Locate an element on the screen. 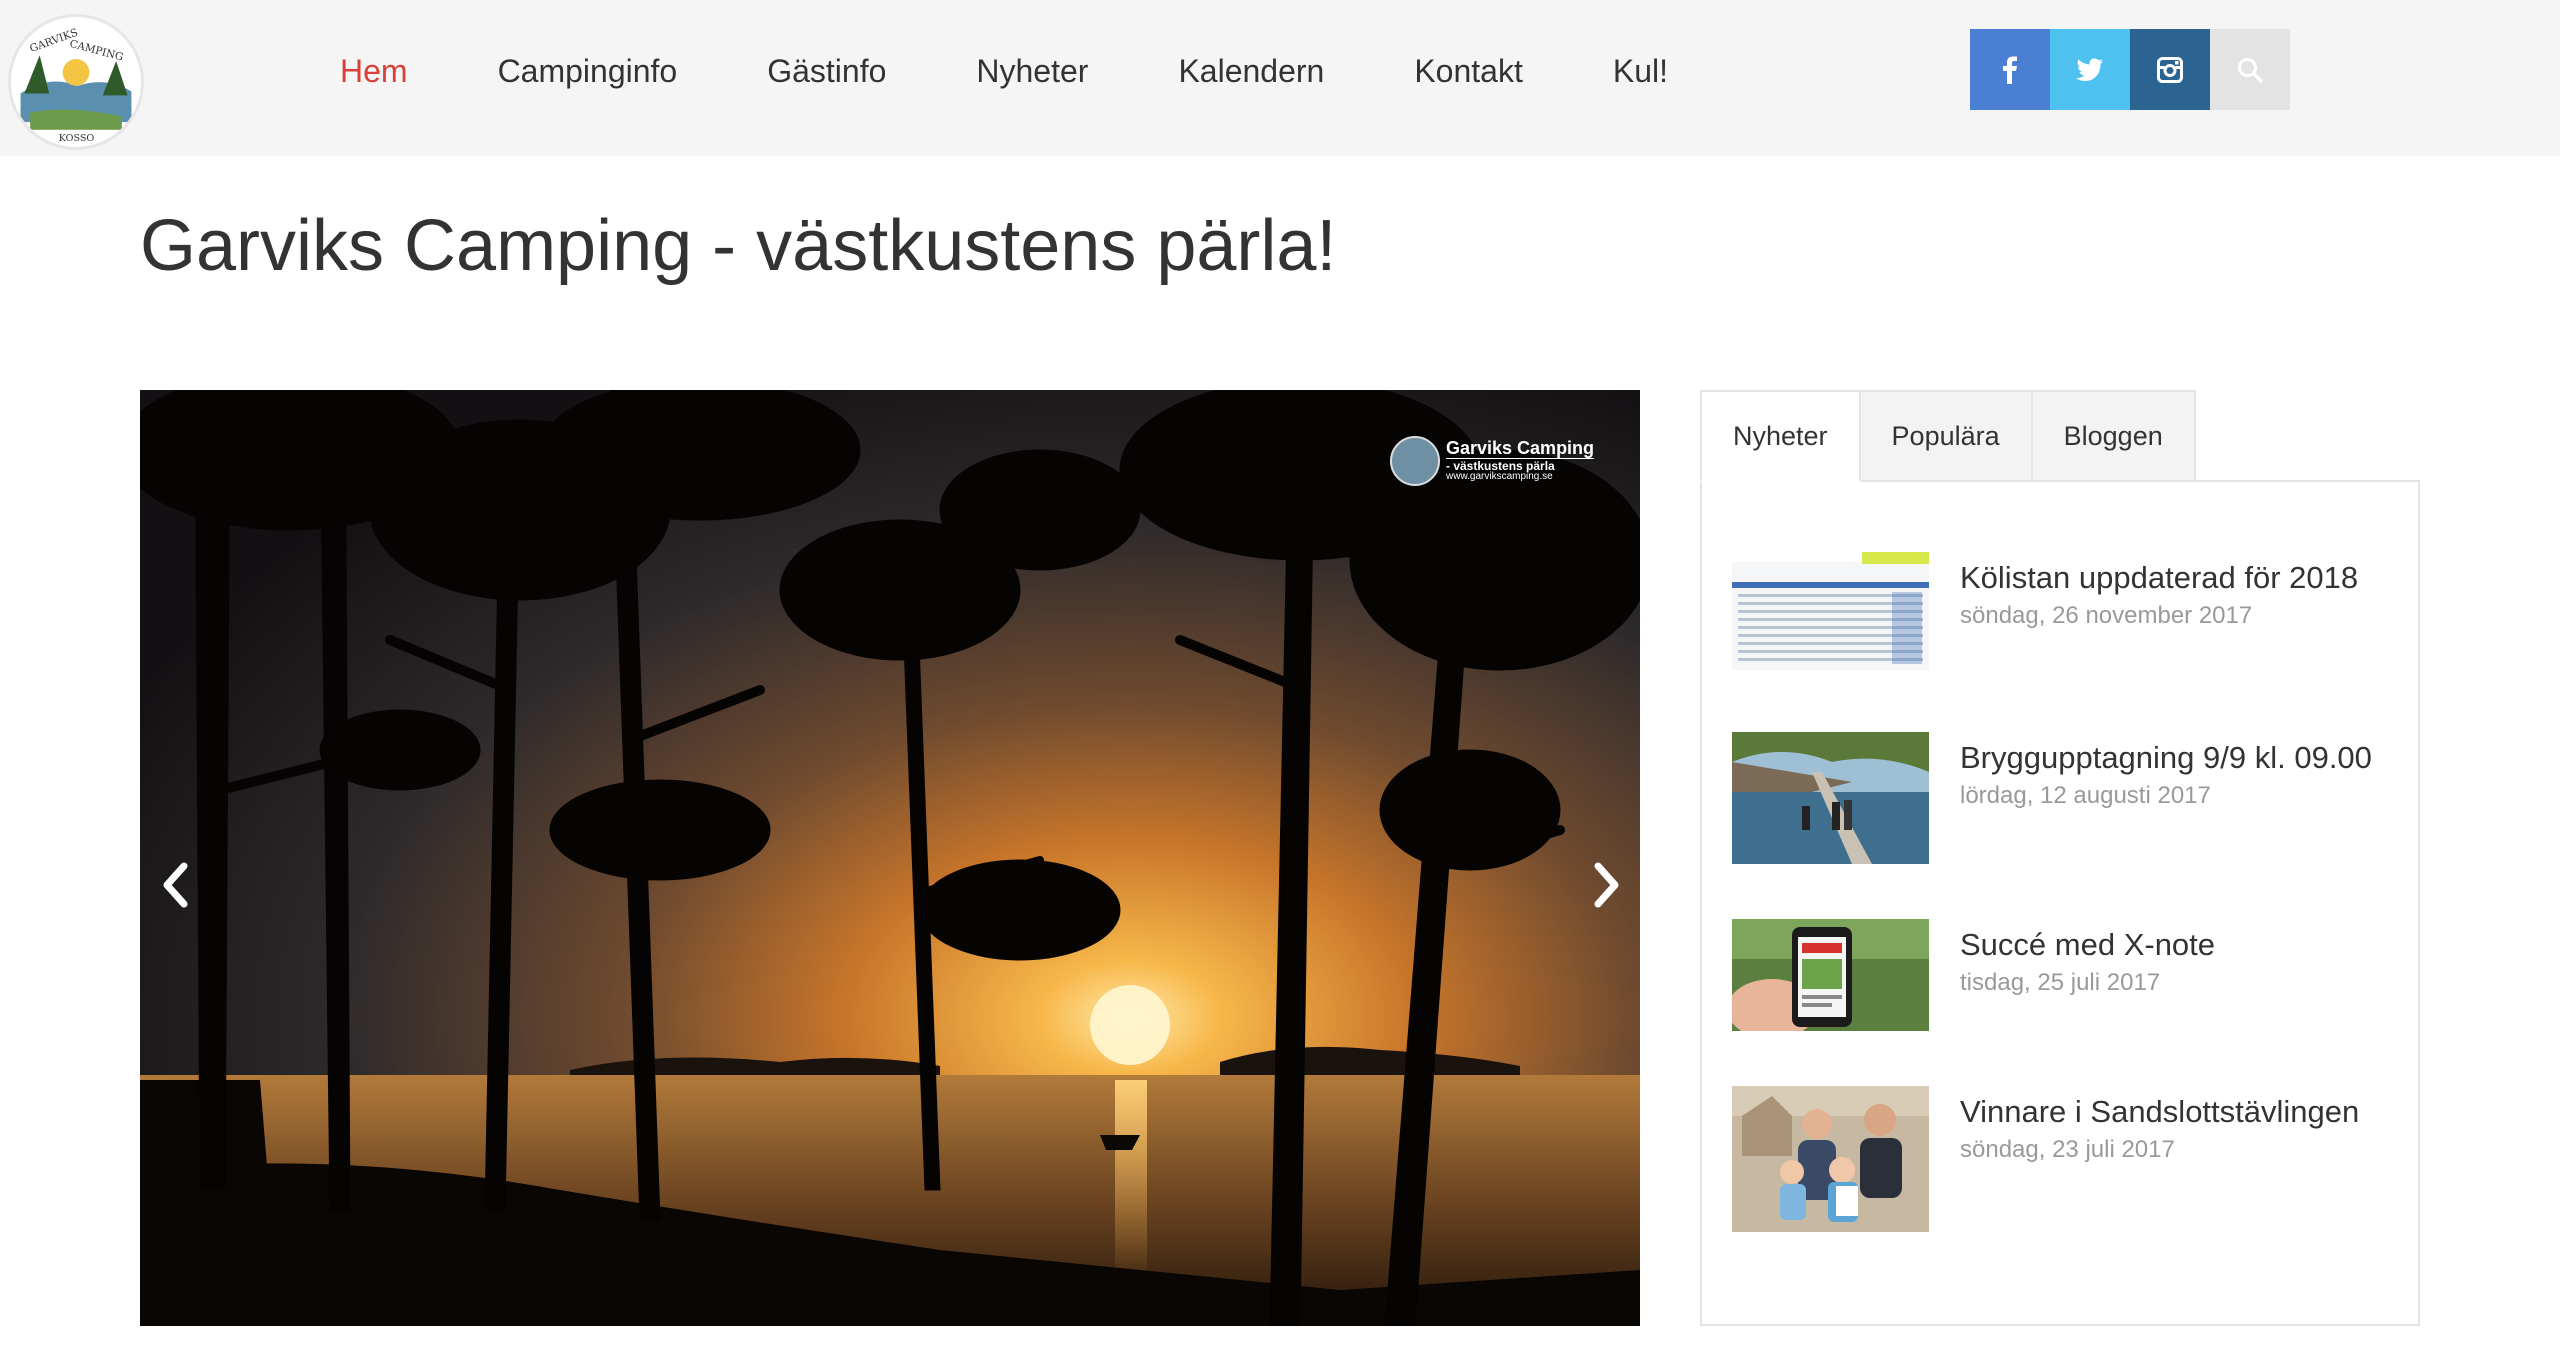  chevron-right-icon is located at coordinates (1606, 885).